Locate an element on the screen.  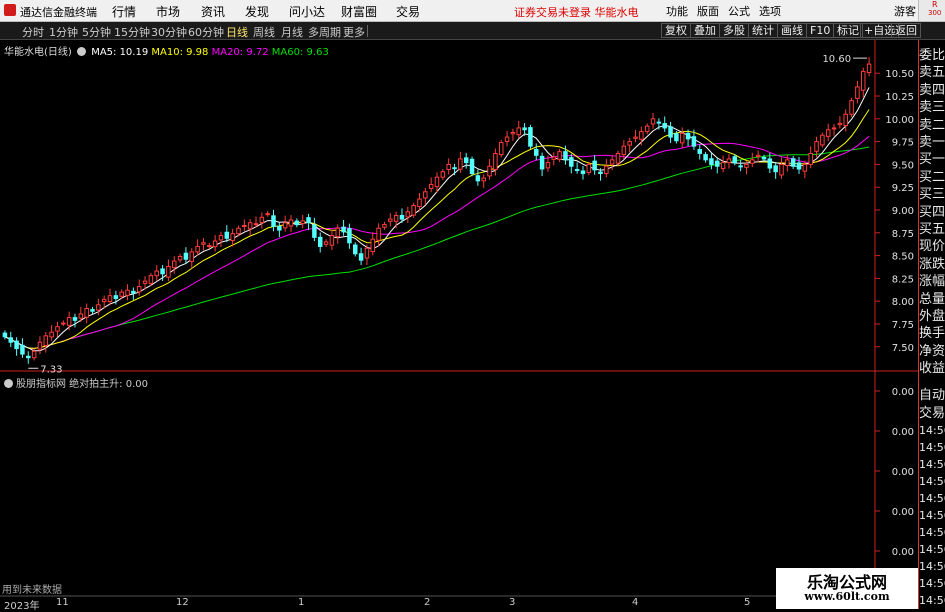
period-tab-15min: 15分钟 is located at coordinates (132, 32).